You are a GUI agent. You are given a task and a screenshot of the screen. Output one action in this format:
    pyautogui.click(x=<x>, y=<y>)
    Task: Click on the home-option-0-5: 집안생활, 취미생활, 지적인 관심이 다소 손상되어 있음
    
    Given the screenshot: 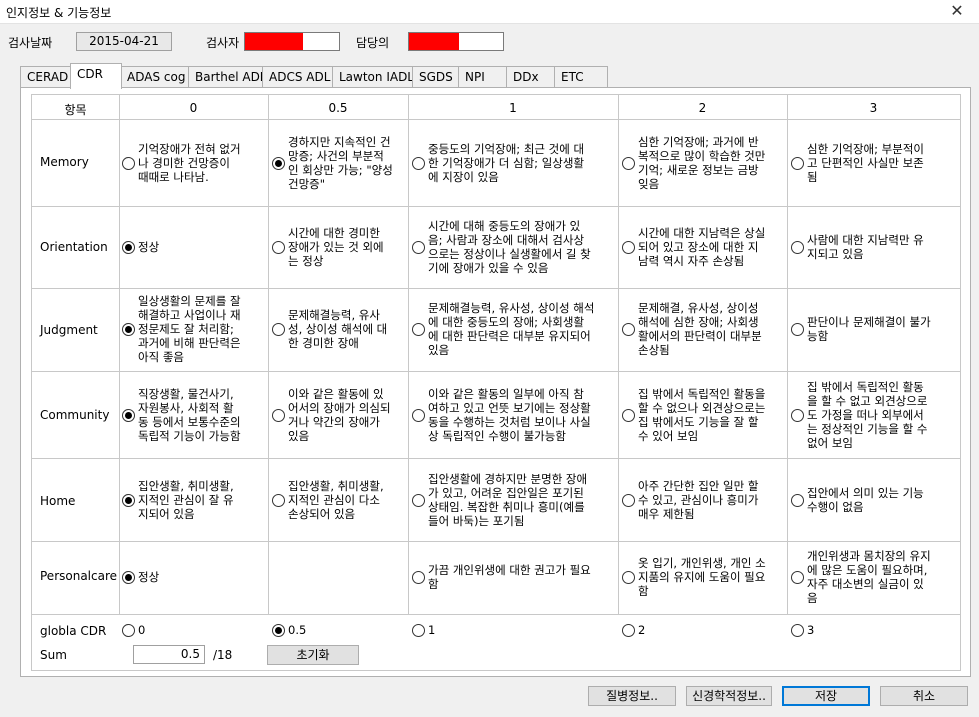 What is the action you would take?
    pyautogui.click(x=328, y=500)
    